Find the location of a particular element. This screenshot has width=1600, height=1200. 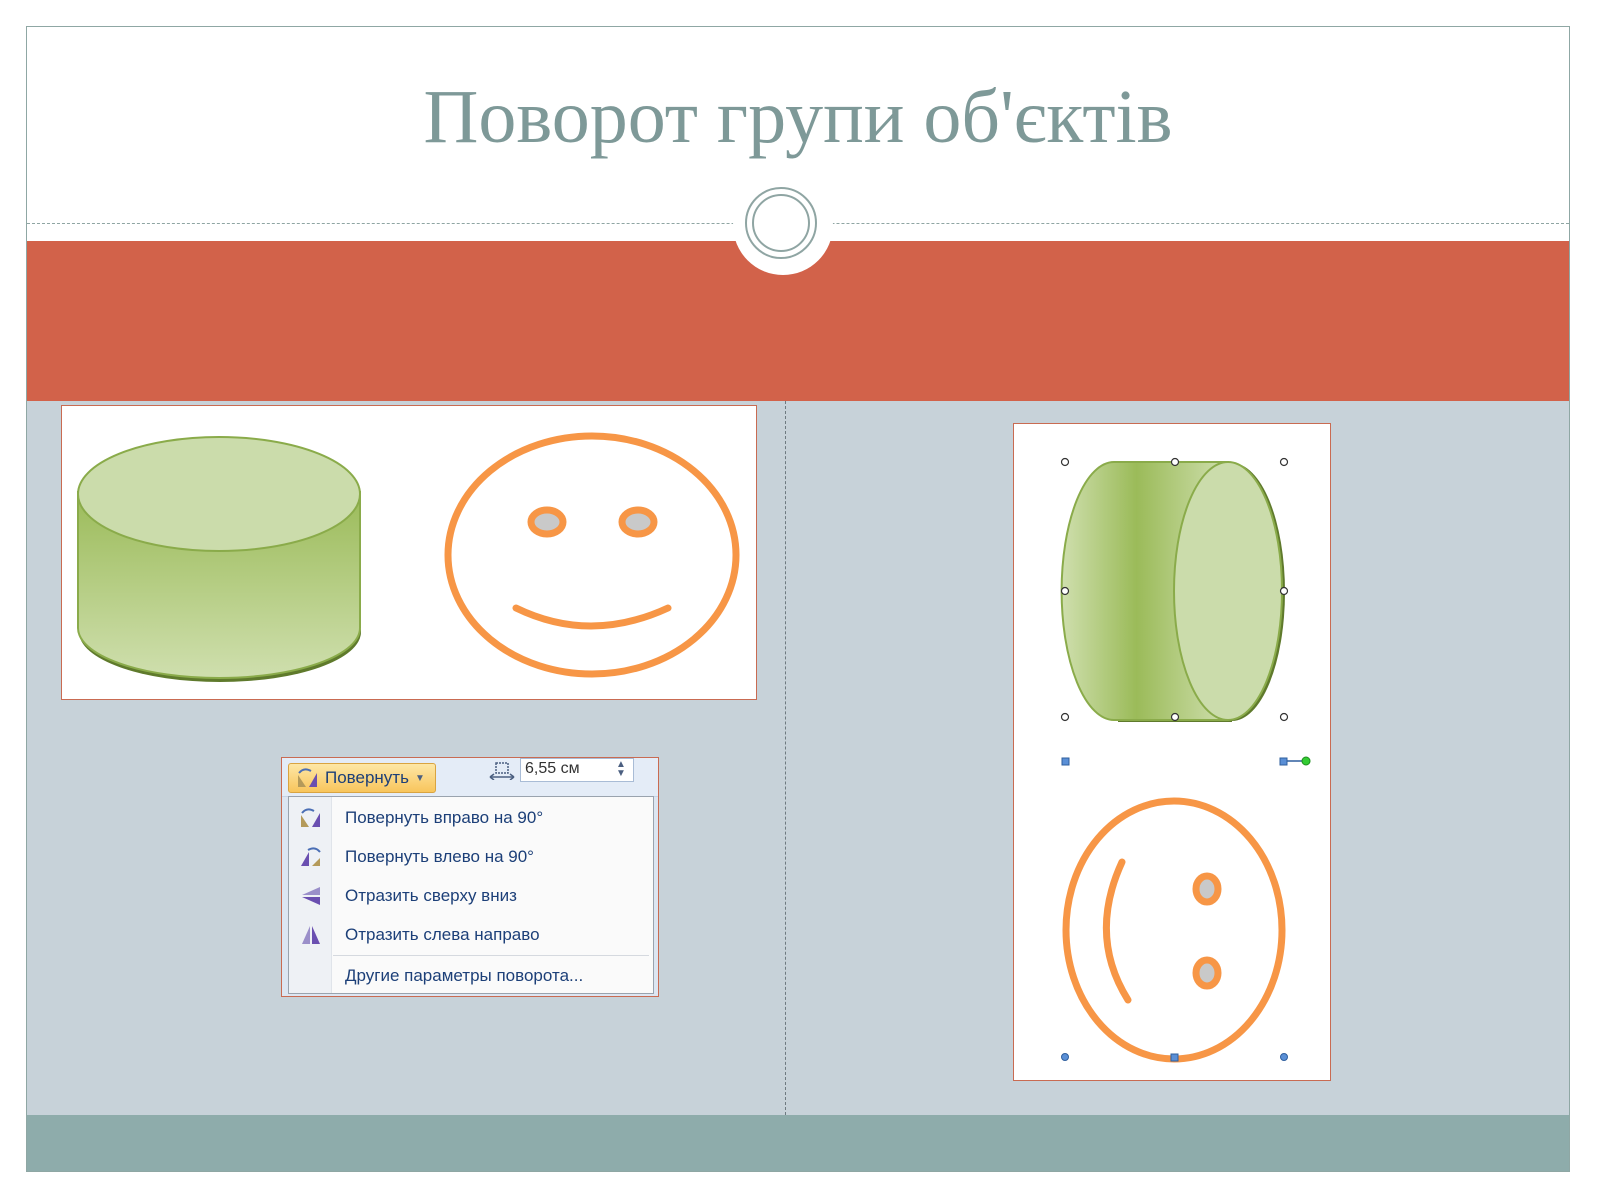

menu-item-rotate-right: Повернуть вправо на 90° is located at coordinates (471, 818).